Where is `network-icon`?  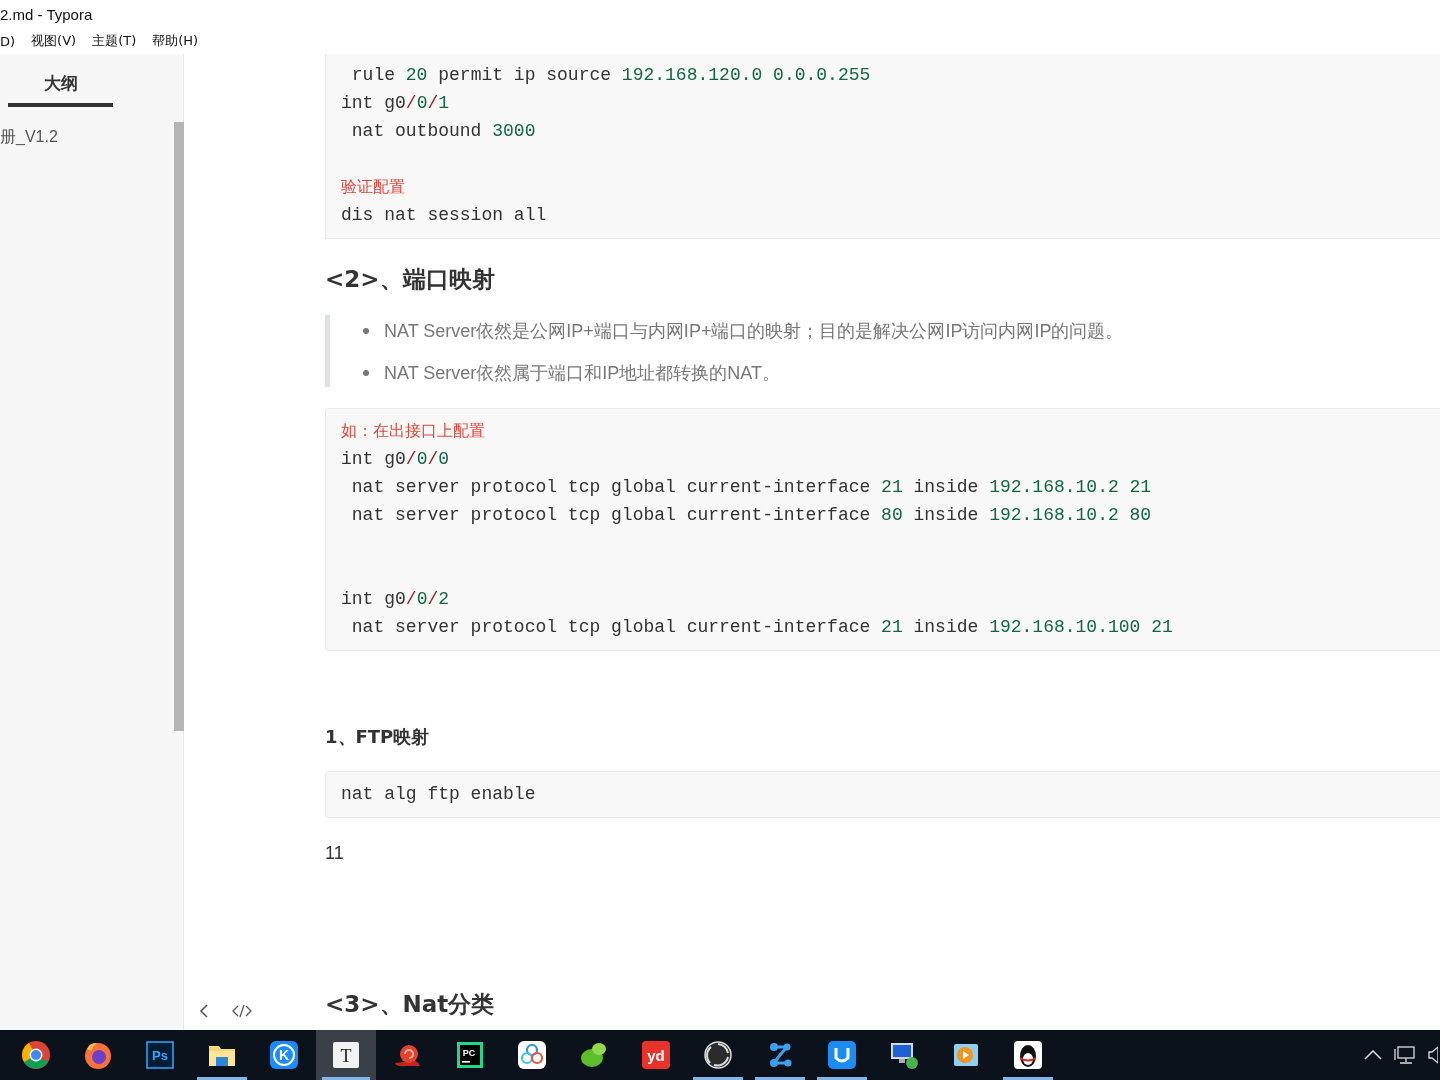 network-icon is located at coordinates (1405, 1055).